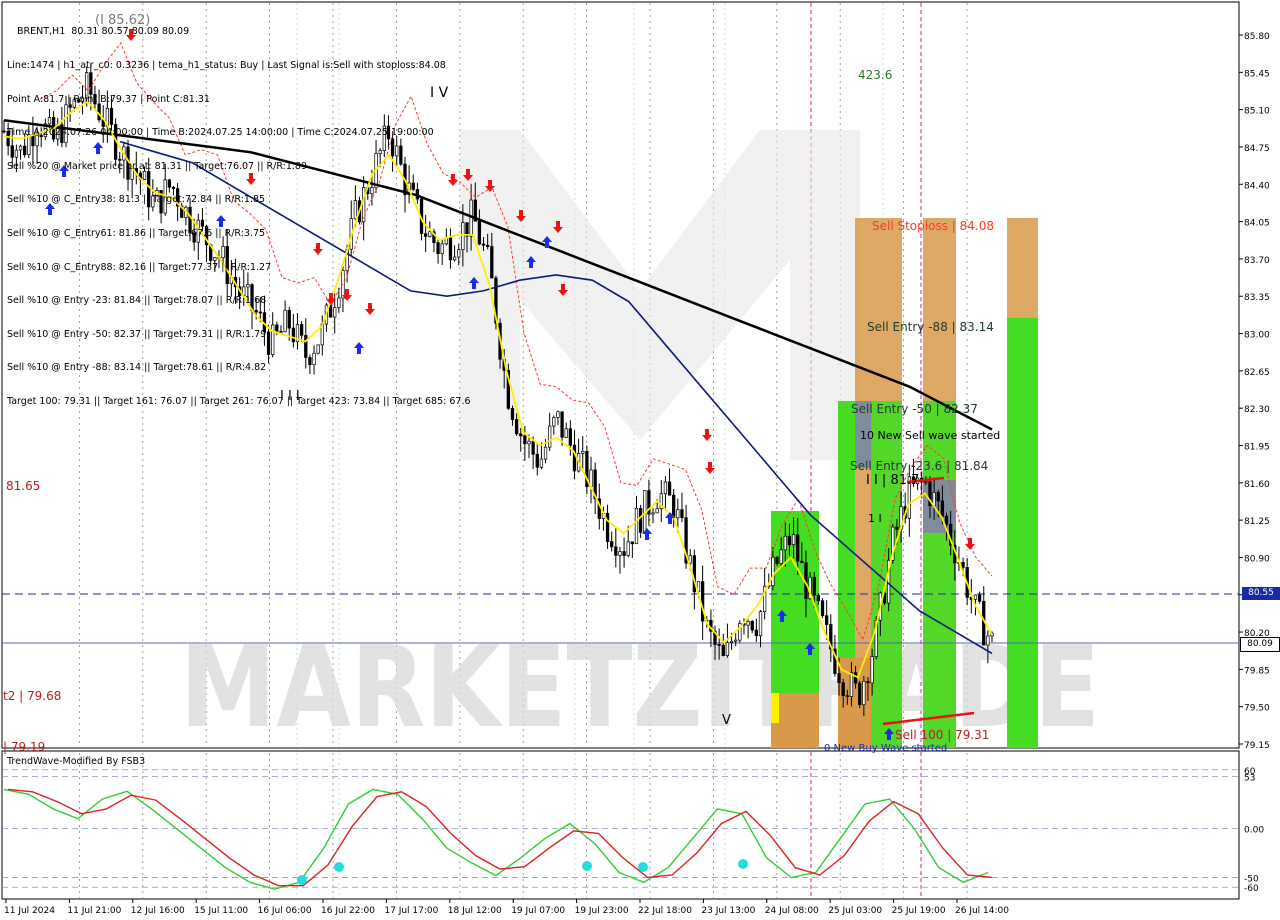 Image resolution: width=1280 pixels, height=920 pixels. What do you see at coordinates (919, 911) in the screenshot?
I see `time-tick-label: 25 Jul 19:00` at bounding box center [919, 911].